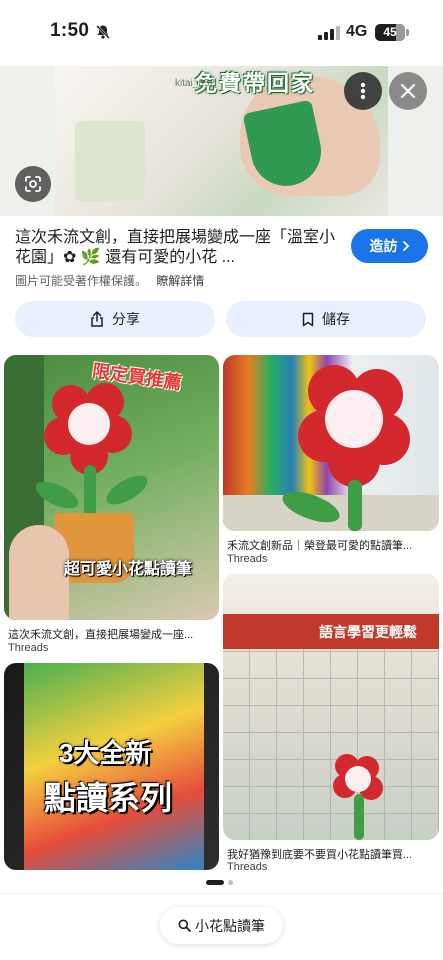 The width and height of the screenshot is (443, 960). Describe the element at coordinates (221, 141) in the screenshot. I see `hero-photo: 免費帶回家 kitai_052` at that location.